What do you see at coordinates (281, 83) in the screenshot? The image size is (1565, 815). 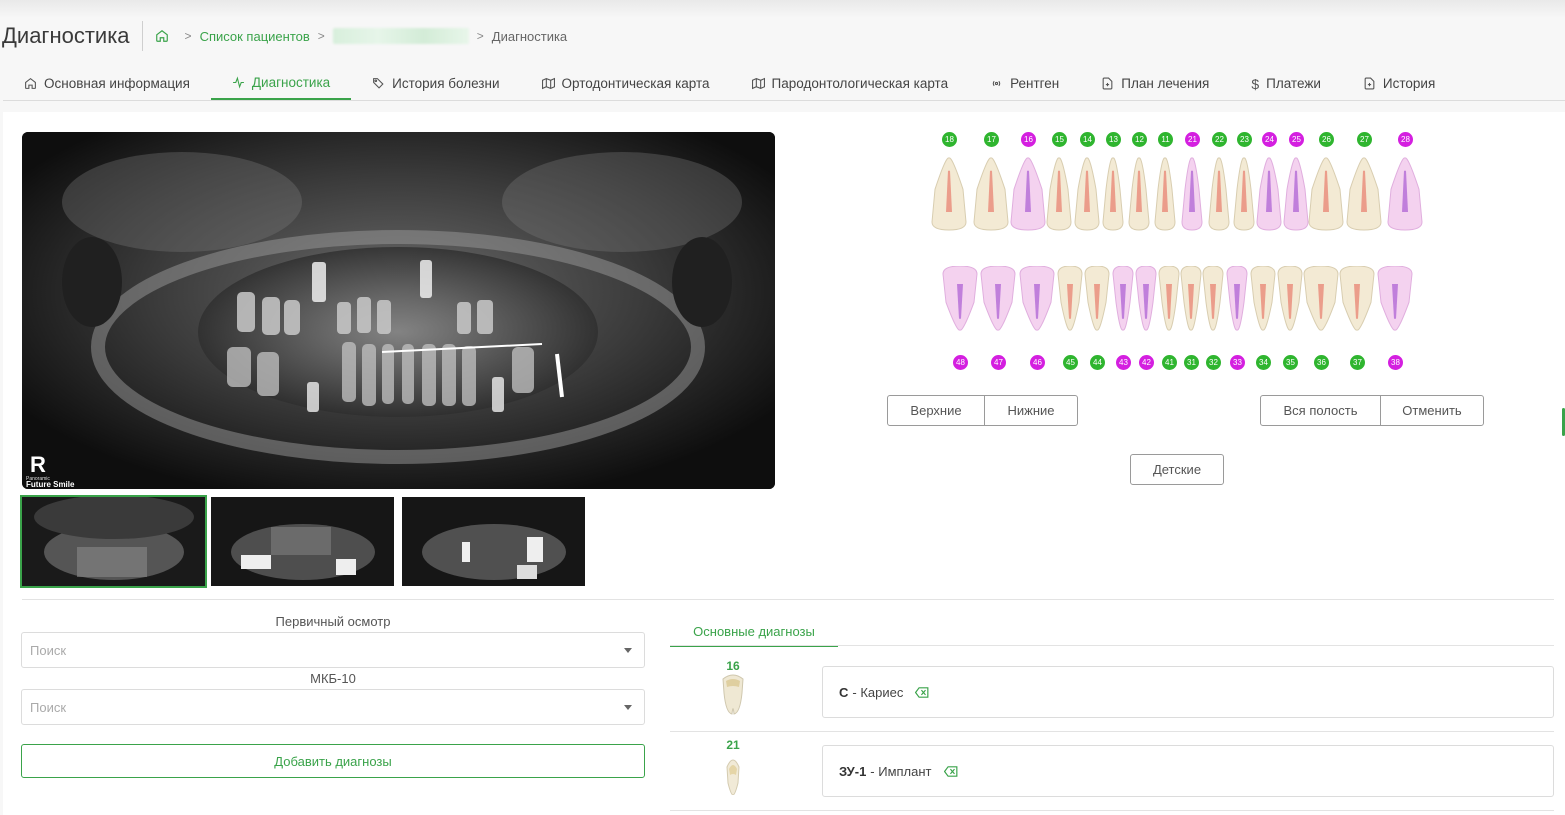 I see `tab-diagnostics: Диагностика` at bounding box center [281, 83].